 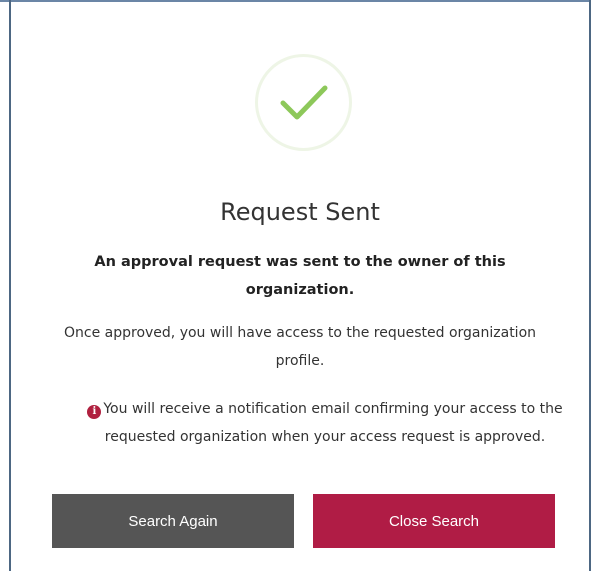 I want to click on success-indicator, so click(x=303, y=102).